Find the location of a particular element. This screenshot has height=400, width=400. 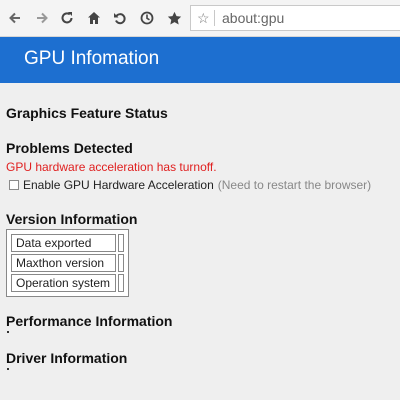

version-key-operation-system: Operation system is located at coordinates (63, 283).